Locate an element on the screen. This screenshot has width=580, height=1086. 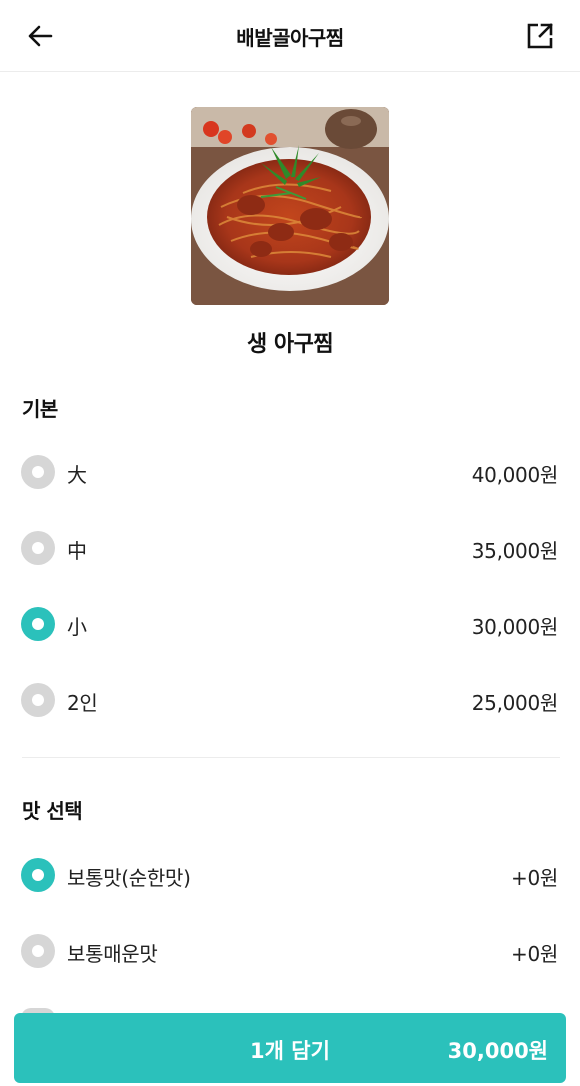
option-label: 보통매운맛 is located at coordinates (112, 954).